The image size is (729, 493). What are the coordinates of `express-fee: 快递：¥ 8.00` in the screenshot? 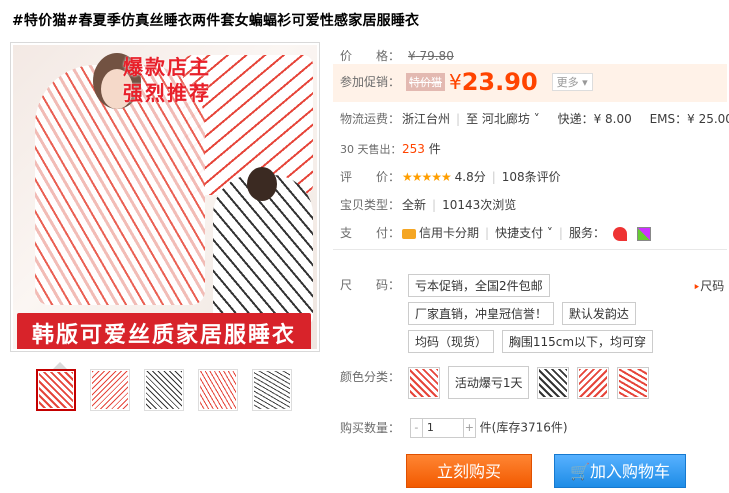 It's located at (594, 119).